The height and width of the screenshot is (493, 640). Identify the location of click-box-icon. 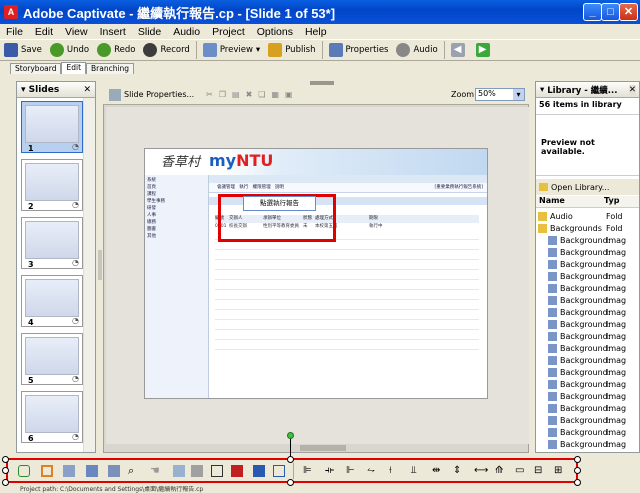
(69, 471).